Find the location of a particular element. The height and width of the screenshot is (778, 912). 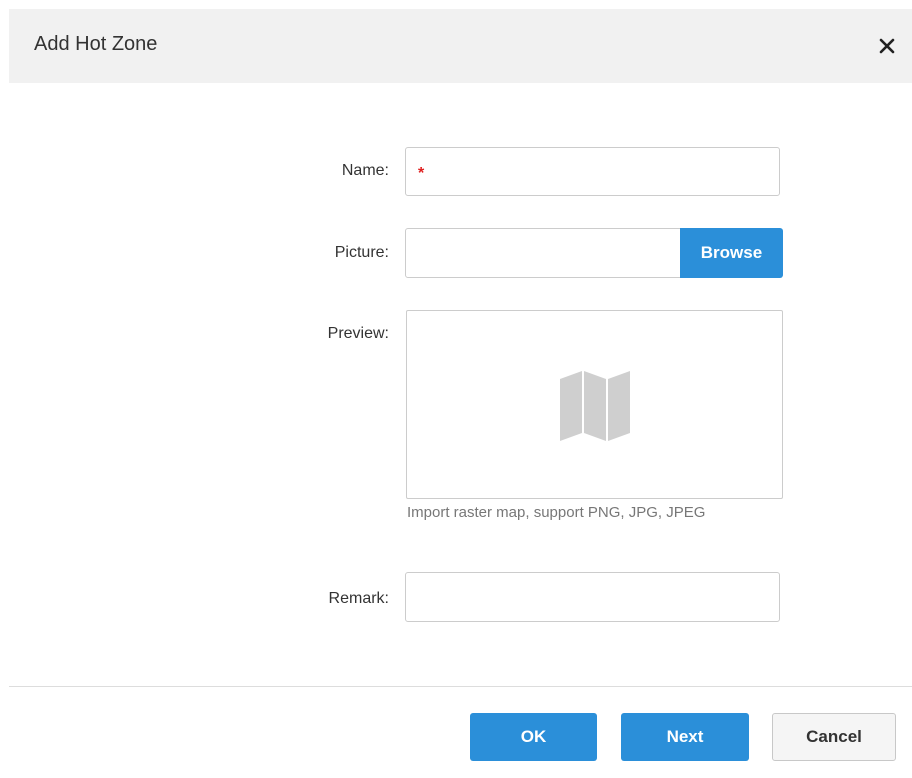

picture-label: Picture: is located at coordinates (361, 252).